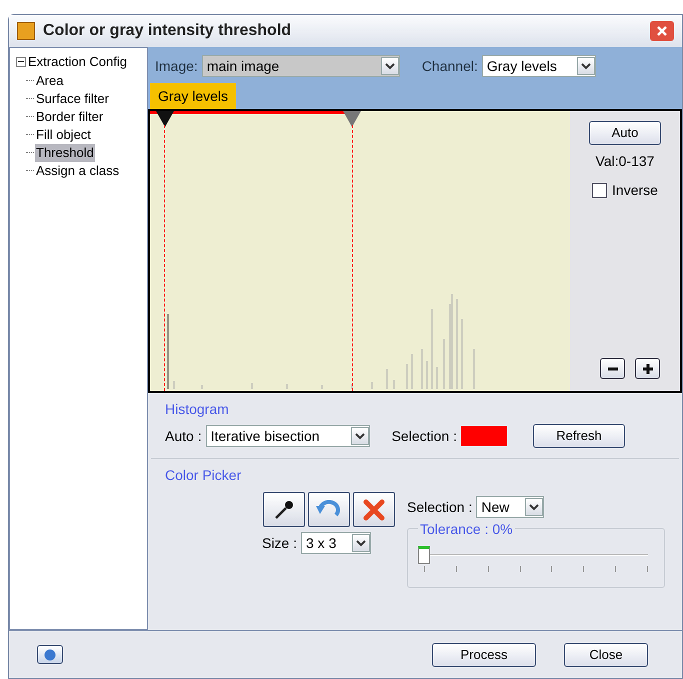 This screenshot has height=679, width=683. I want to click on app-icon, so click(26, 31).